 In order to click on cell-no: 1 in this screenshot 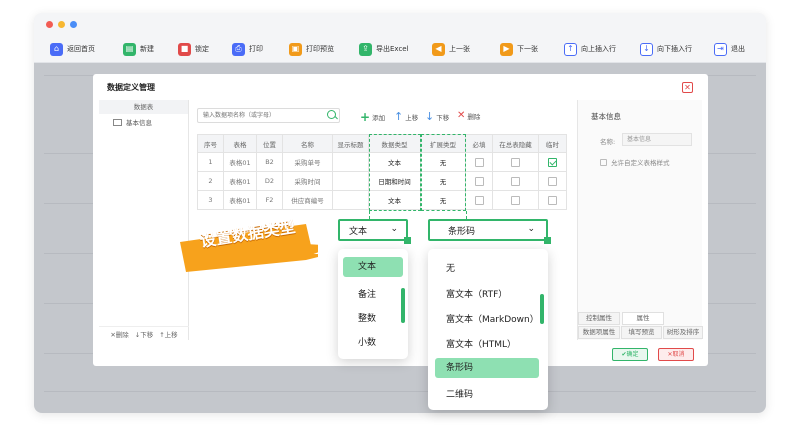, I will do `click(210, 162)`.